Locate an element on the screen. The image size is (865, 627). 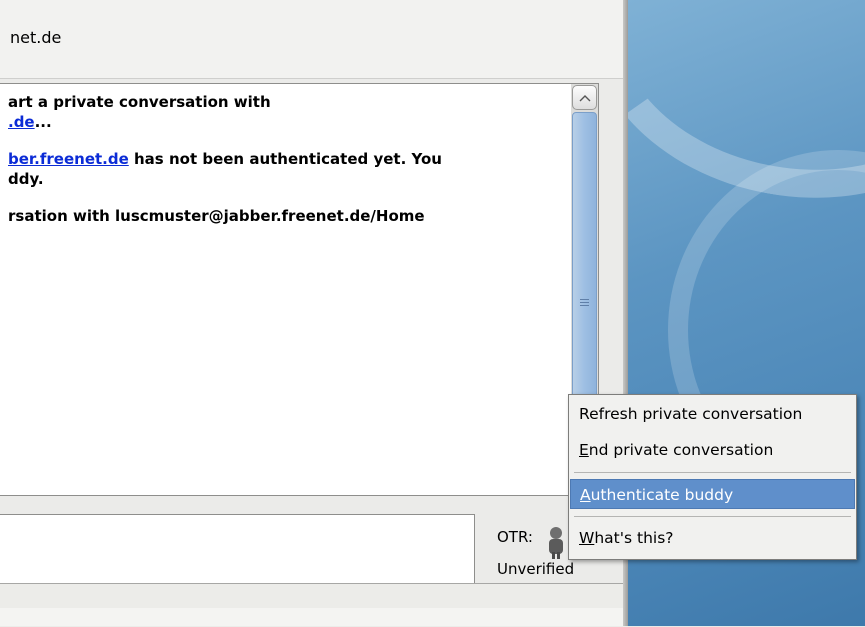
menu-item-whats-this: What's this? is located at coordinates (712, 538).